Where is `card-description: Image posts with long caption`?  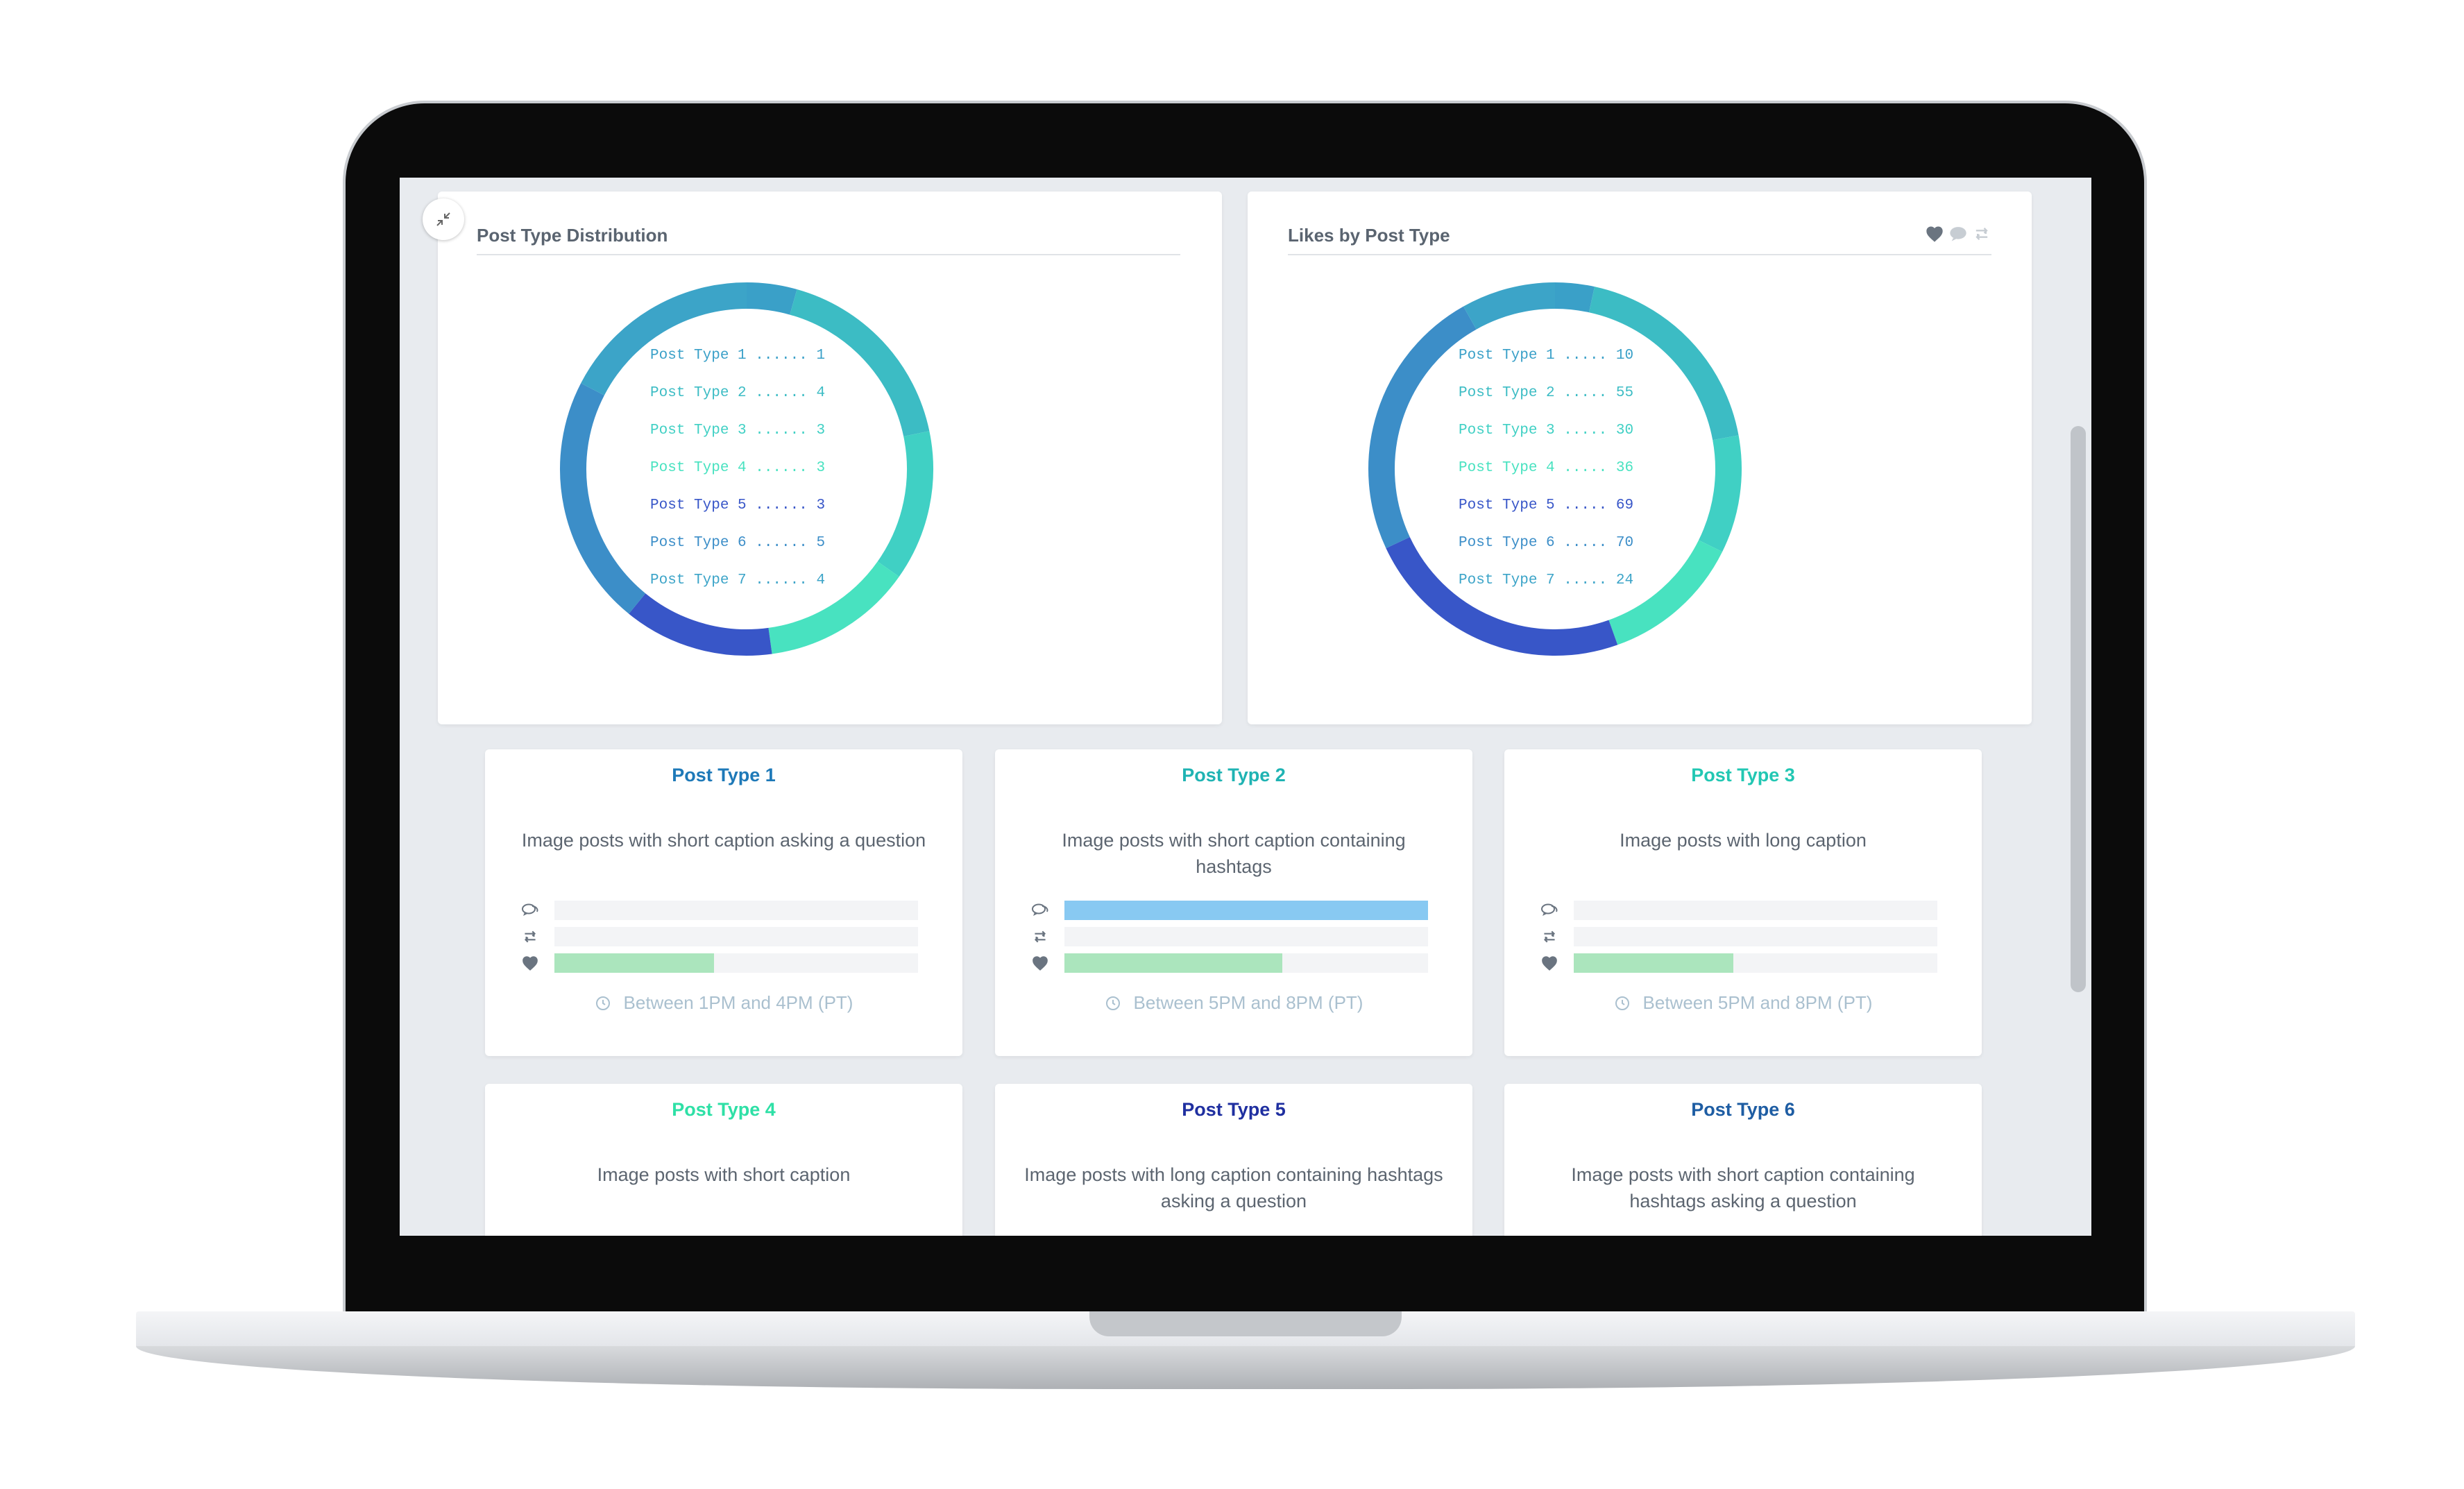
card-description: Image posts with long caption is located at coordinates (1743, 840).